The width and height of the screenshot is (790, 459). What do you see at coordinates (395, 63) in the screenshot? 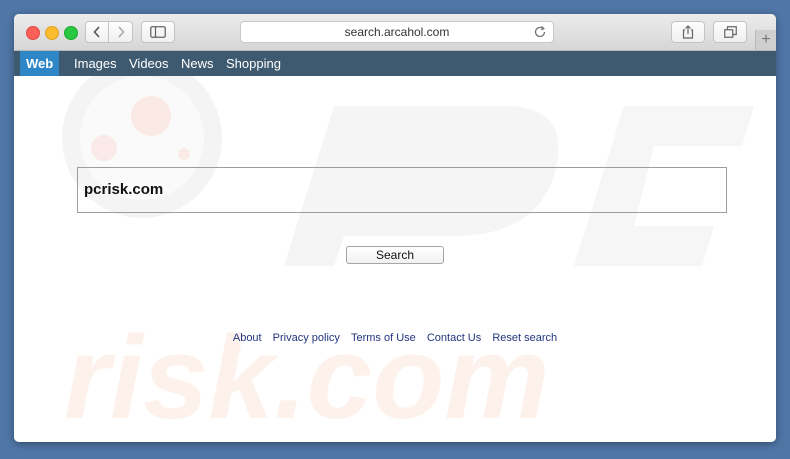
I see `search-category-bar: Web Images Videos News Shopping` at bounding box center [395, 63].